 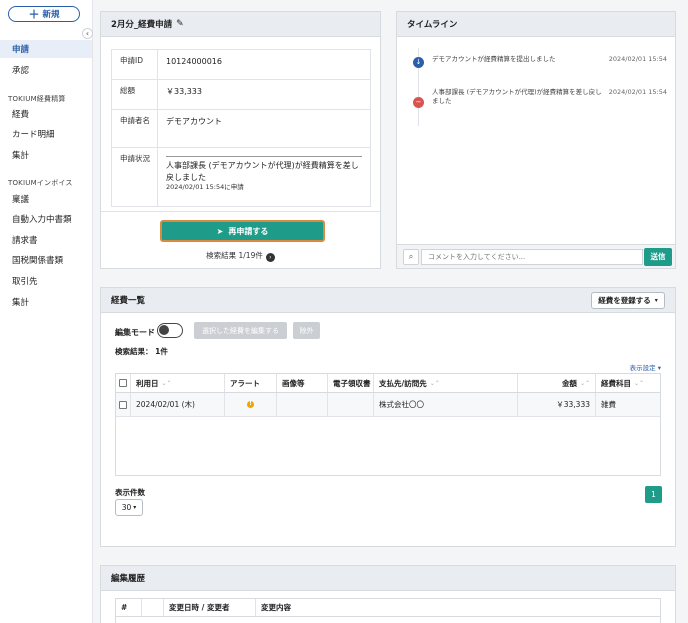 I want to click on sidebar-item-summary: 集計, so click(x=46, y=155).